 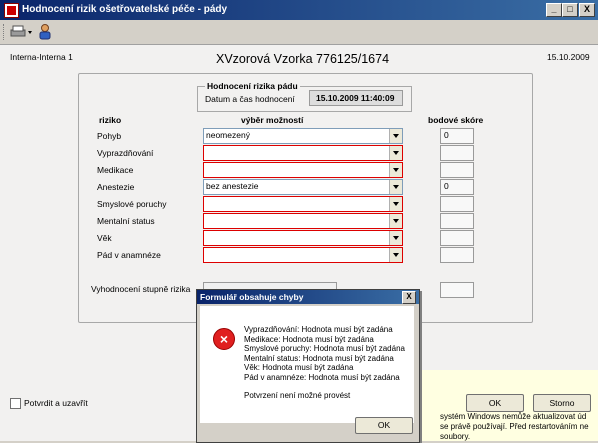 What do you see at coordinates (456, 120) in the screenshot?
I see `column-header-score: bodové skóre` at bounding box center [456, 120].